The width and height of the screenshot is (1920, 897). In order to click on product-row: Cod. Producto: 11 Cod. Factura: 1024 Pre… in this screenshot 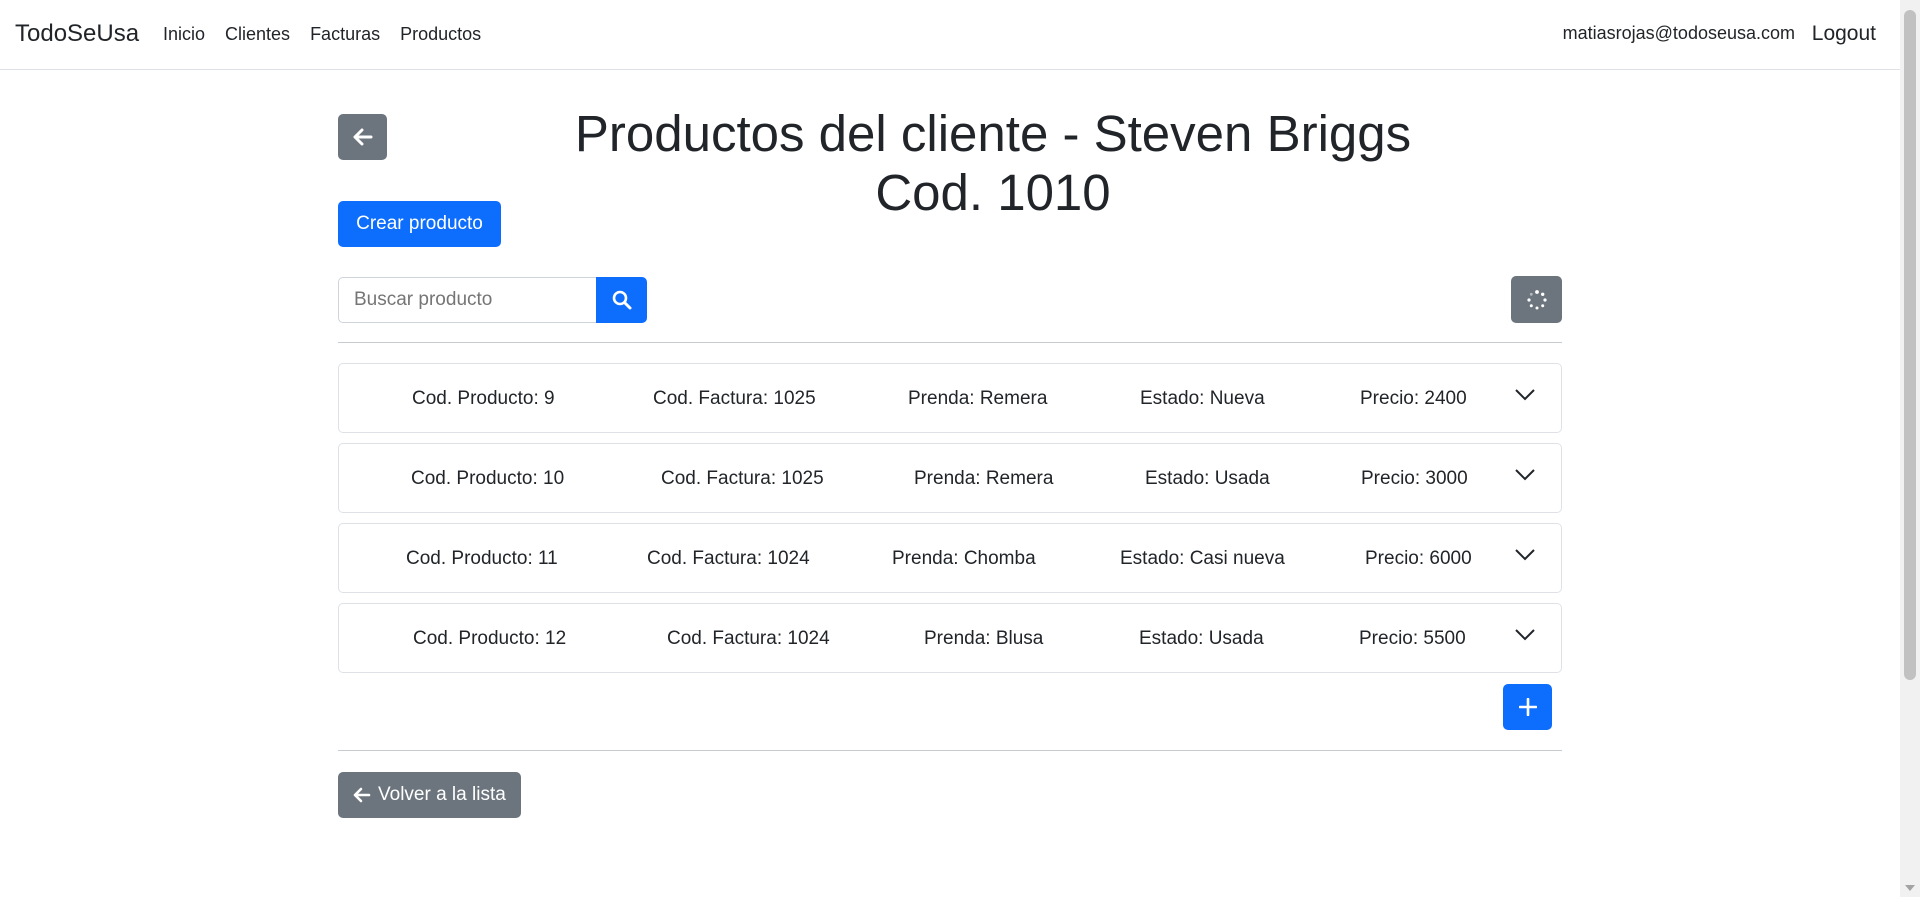, I will do `click(950, 558)`.